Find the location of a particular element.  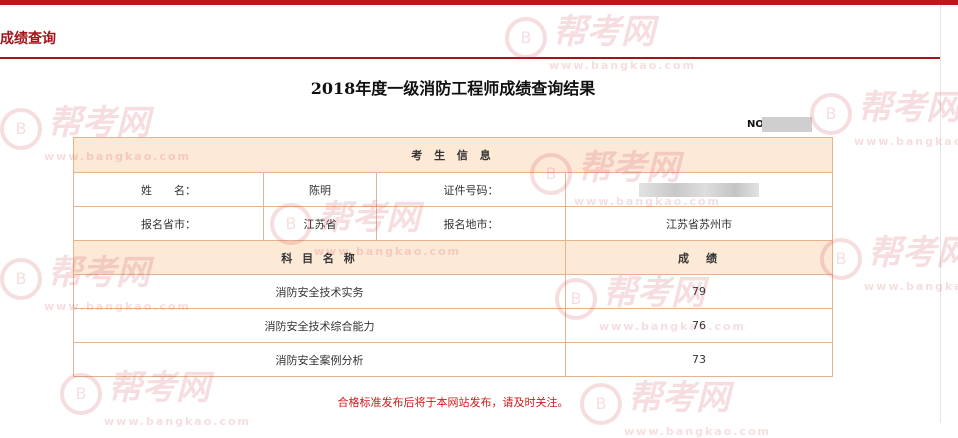

section-title: 考 生 信 息 is located at coordinates (453, 155).